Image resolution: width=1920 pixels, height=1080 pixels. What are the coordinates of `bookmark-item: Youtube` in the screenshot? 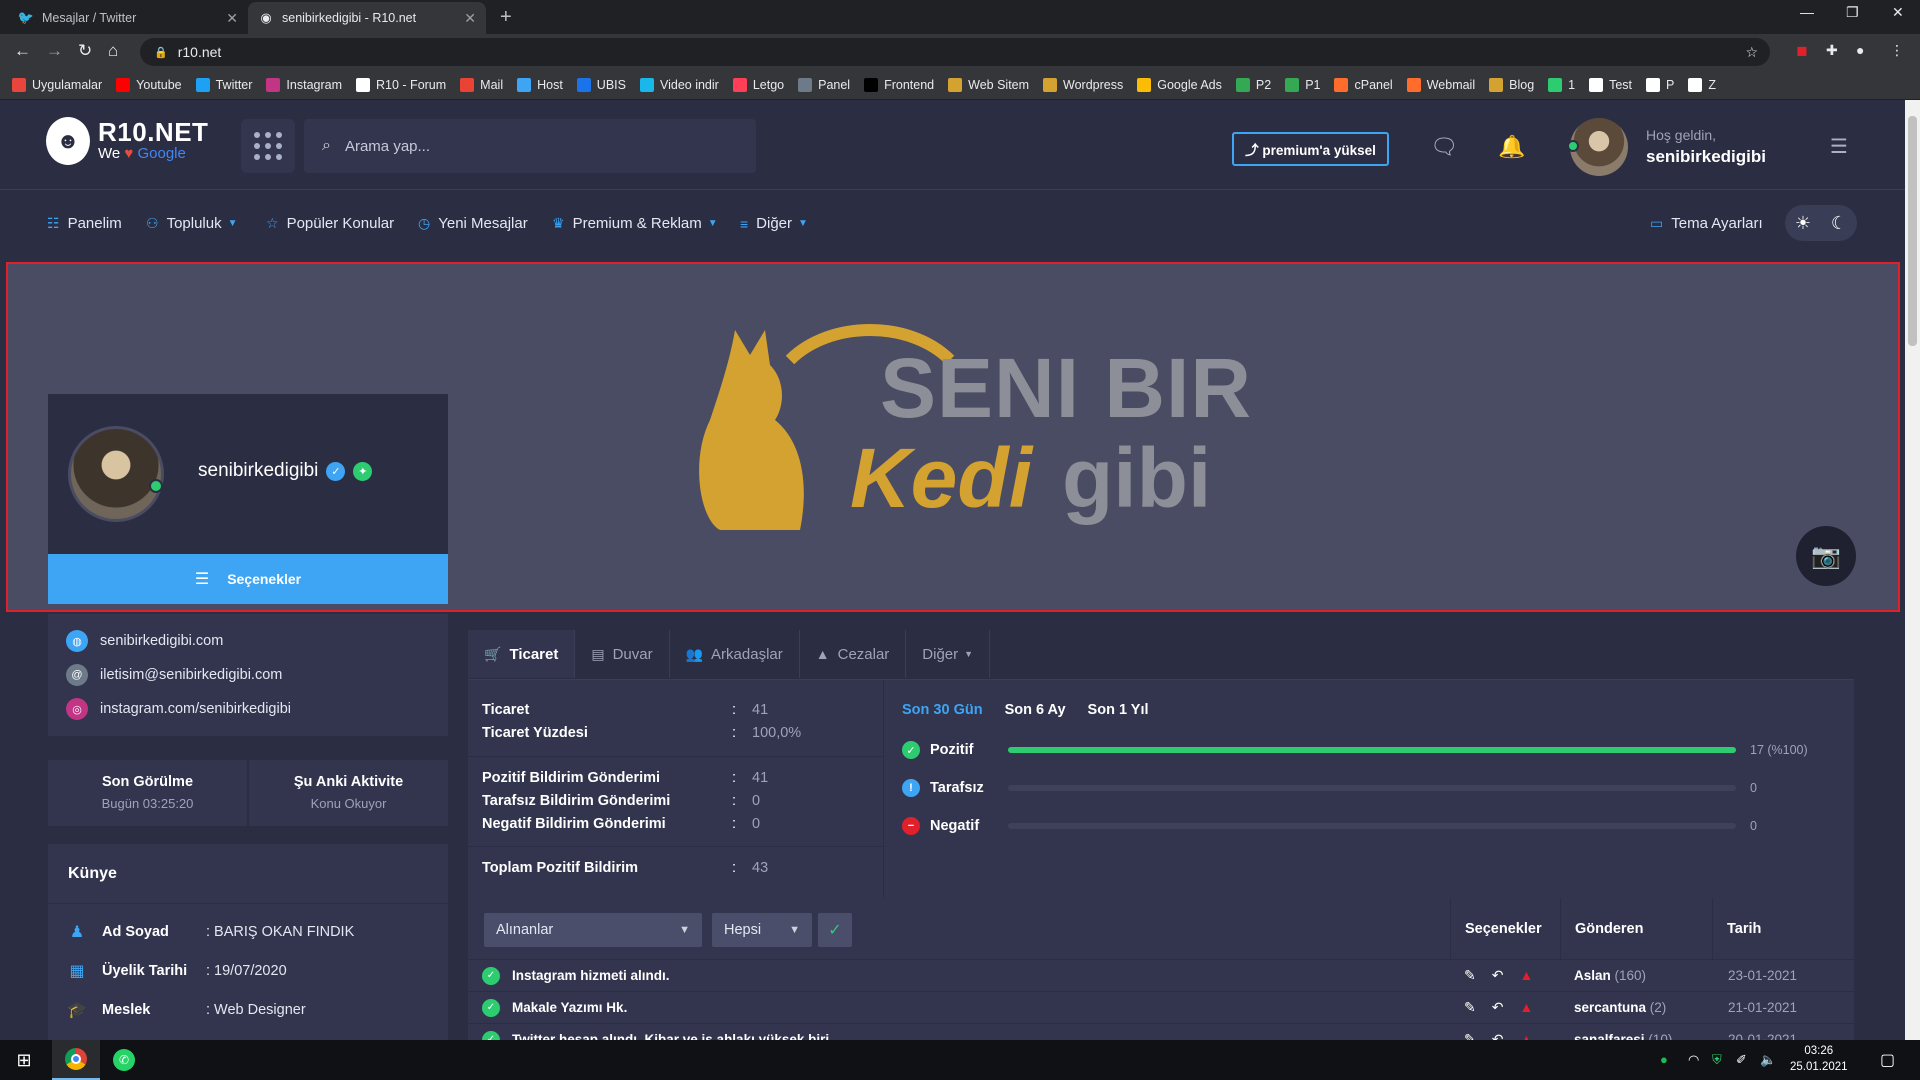 It's located at (149, 84).